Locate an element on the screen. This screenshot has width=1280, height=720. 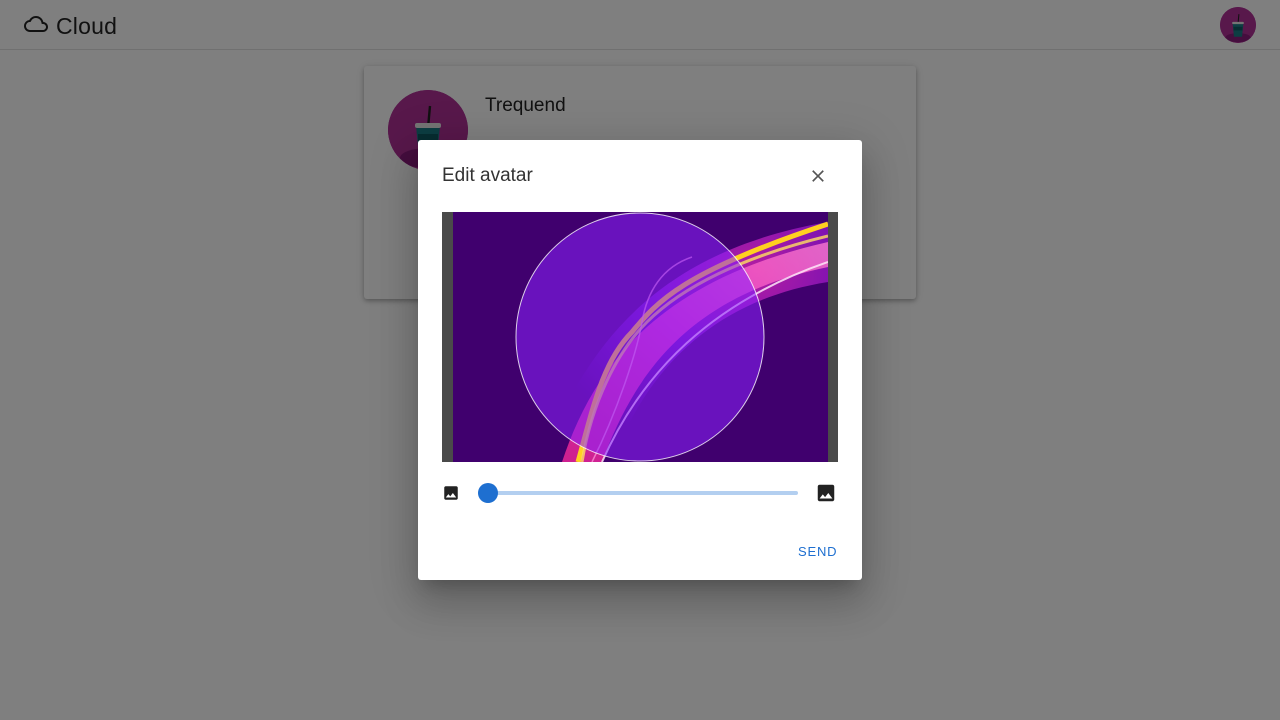
close-icon is located at coordinates (818, 176).